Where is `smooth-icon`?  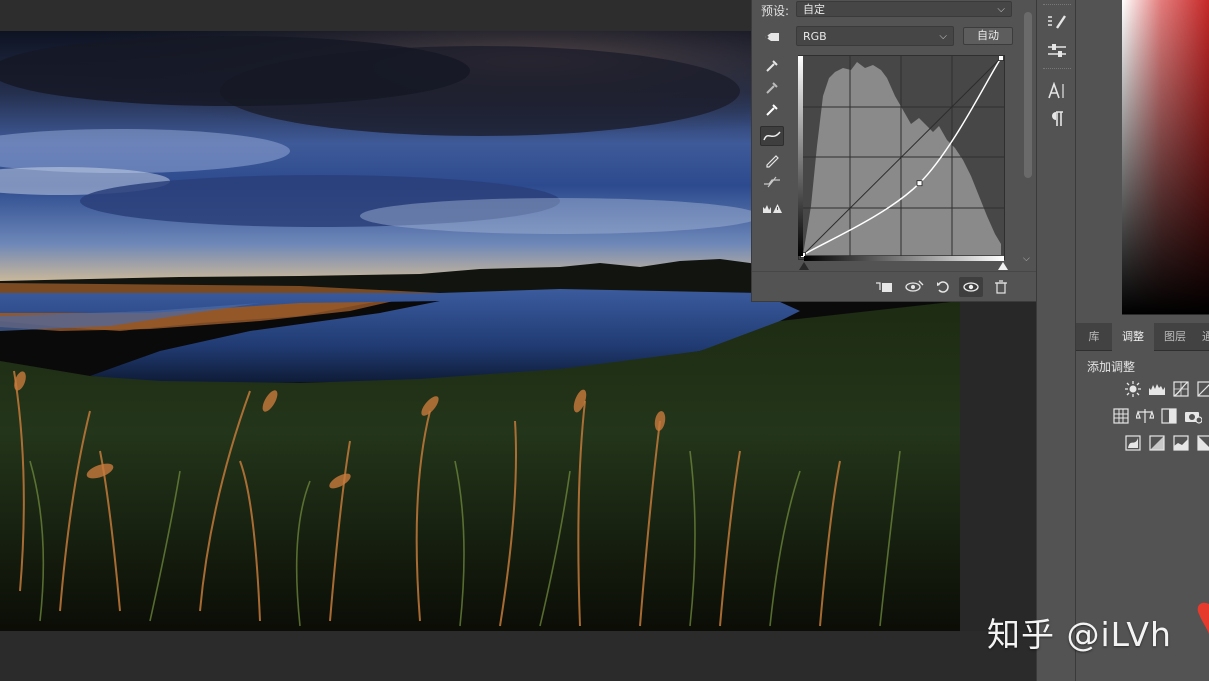
smooth-icon is located at coordinates (772, 182).